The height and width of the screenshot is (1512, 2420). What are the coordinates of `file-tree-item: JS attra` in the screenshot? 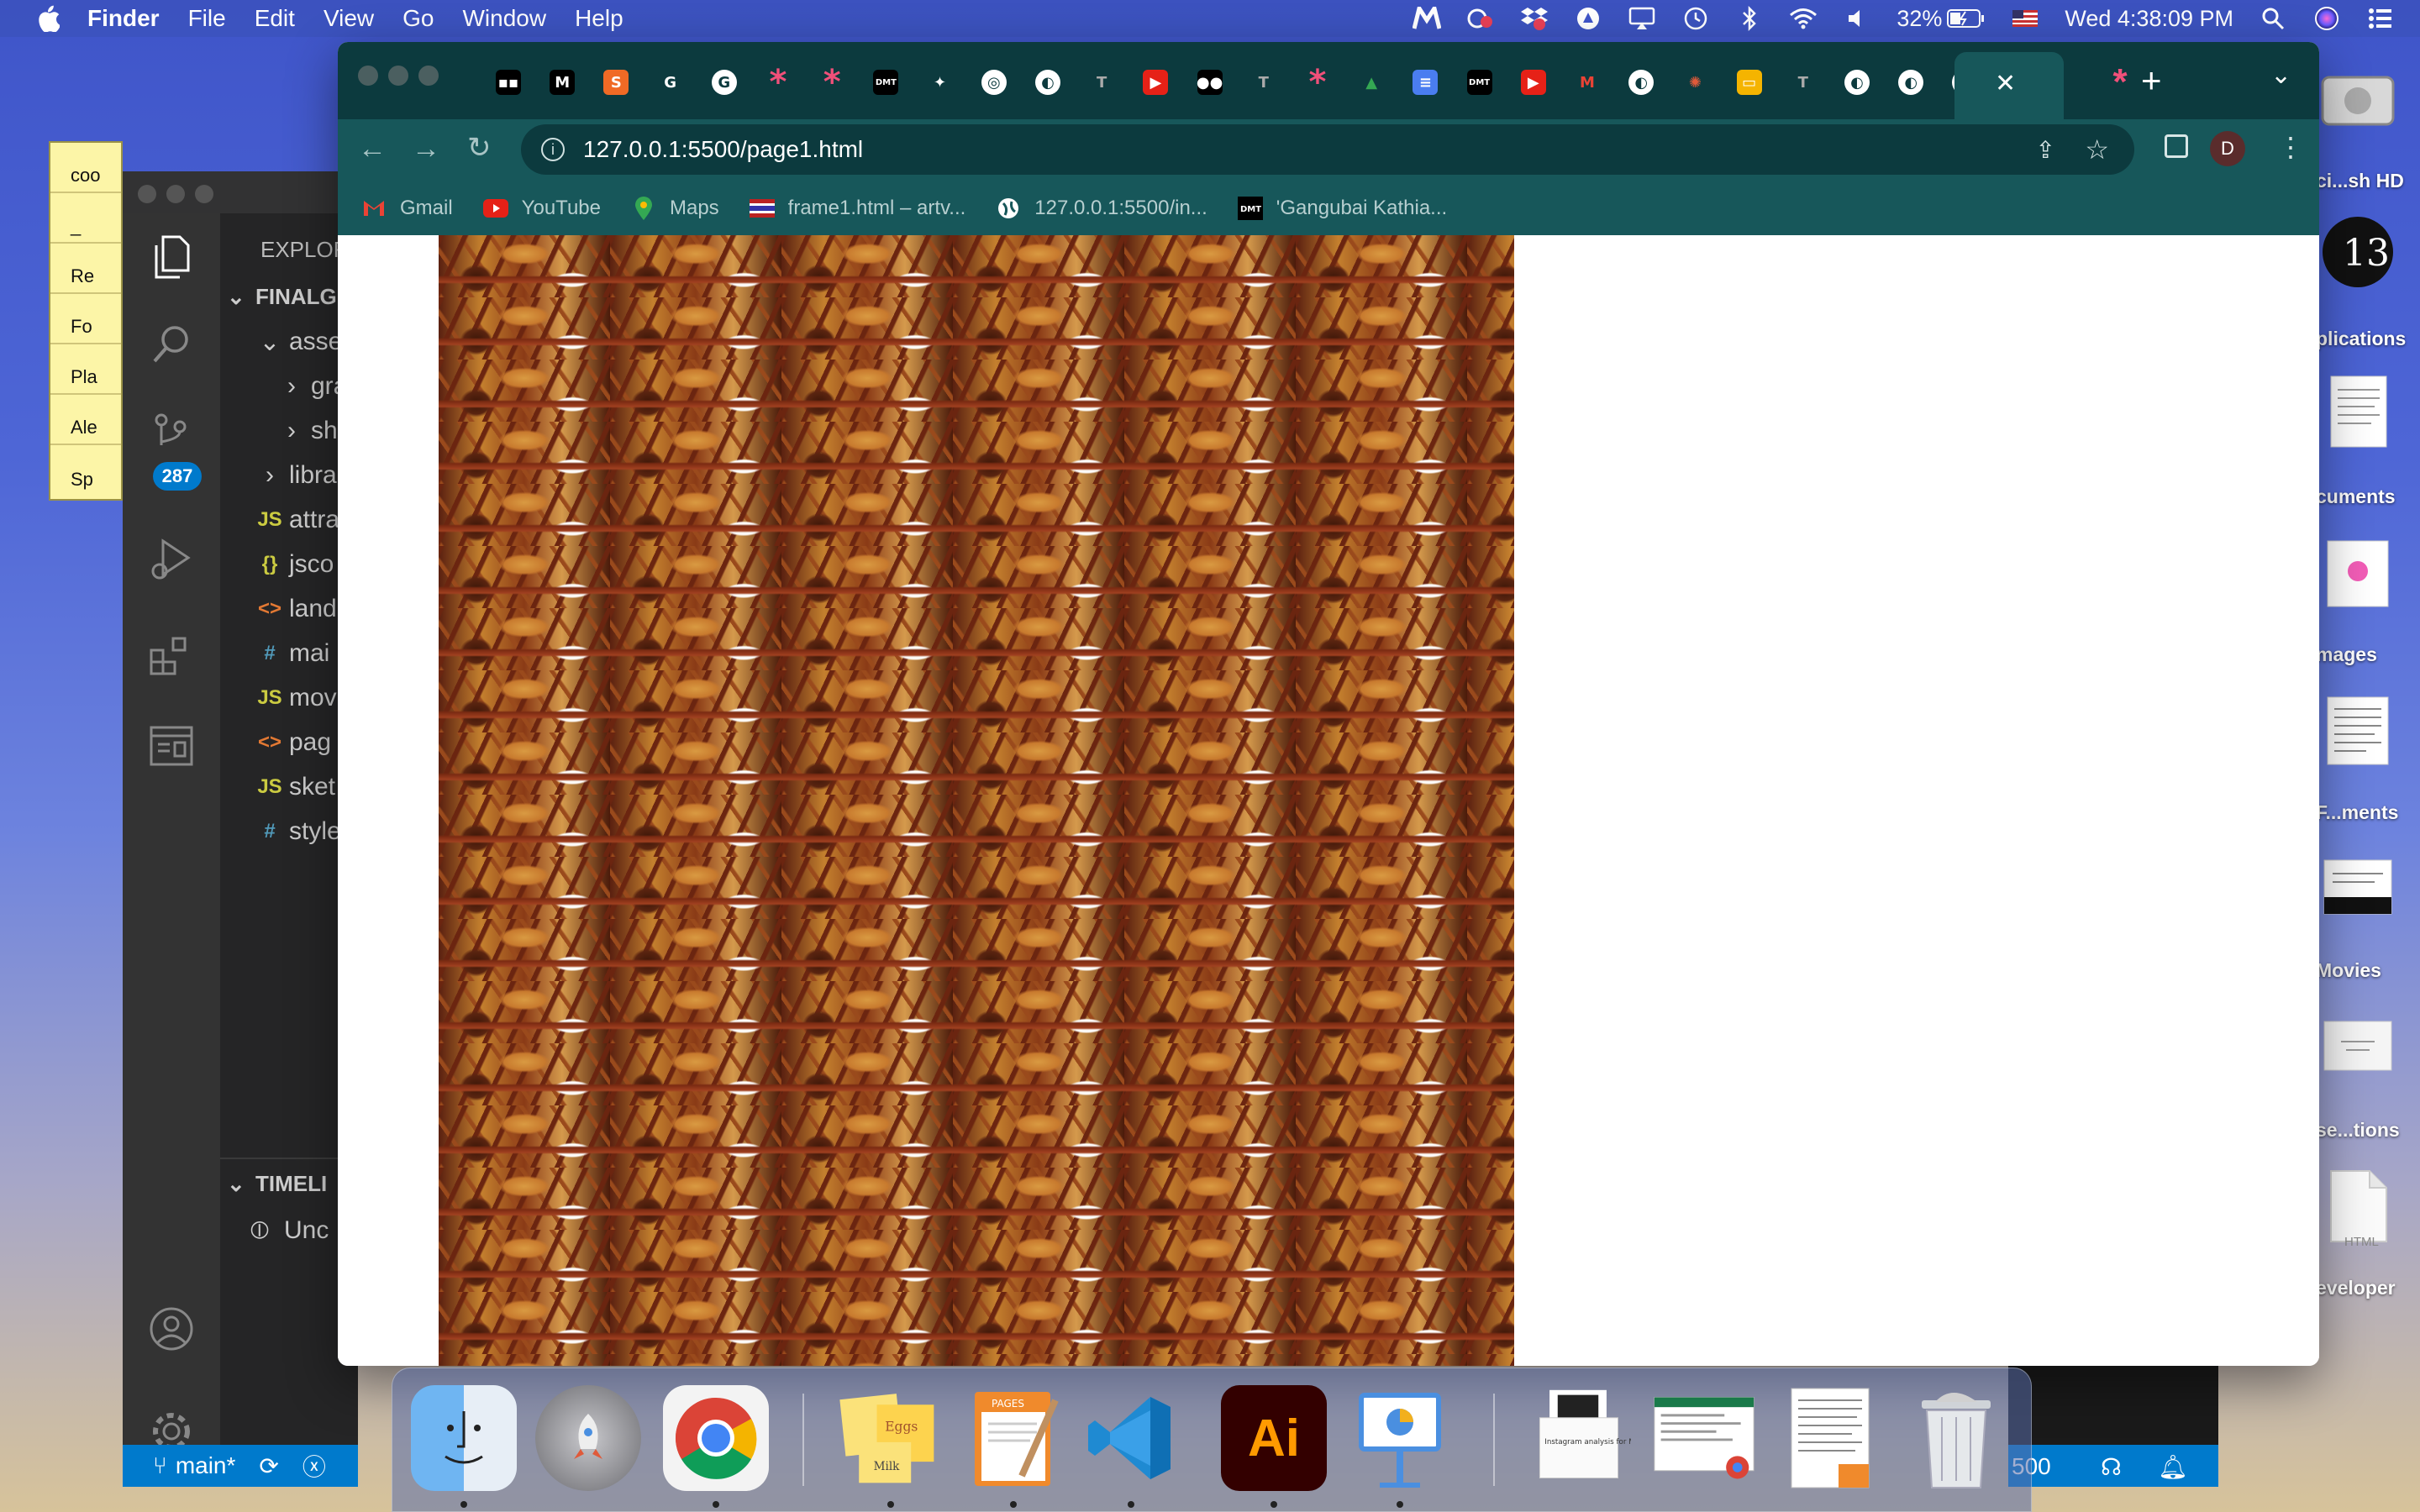 It's located at (294, 520).